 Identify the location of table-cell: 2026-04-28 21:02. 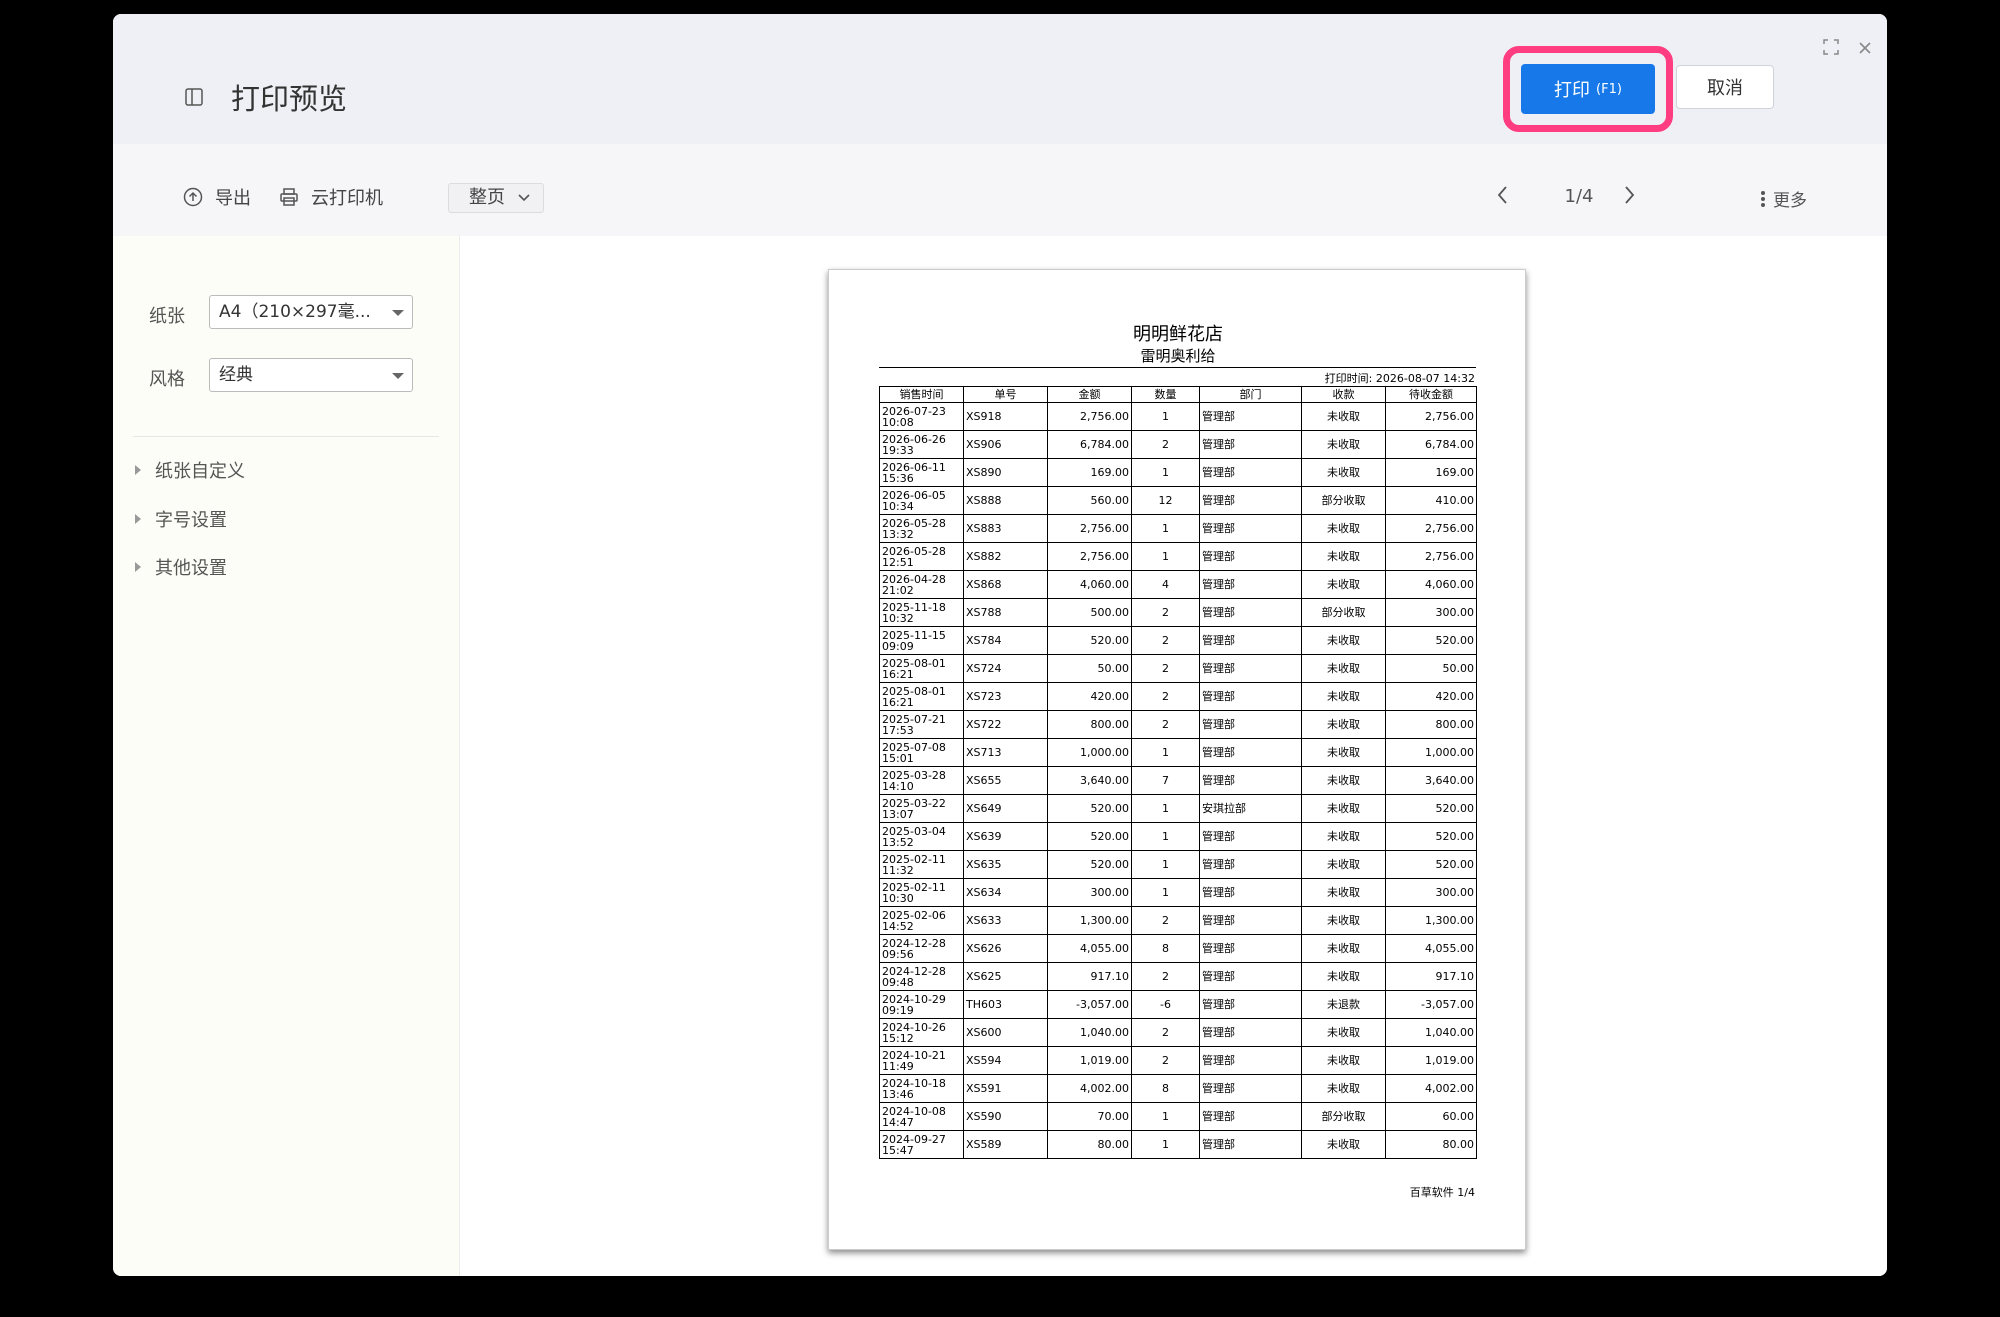
(921, 584).